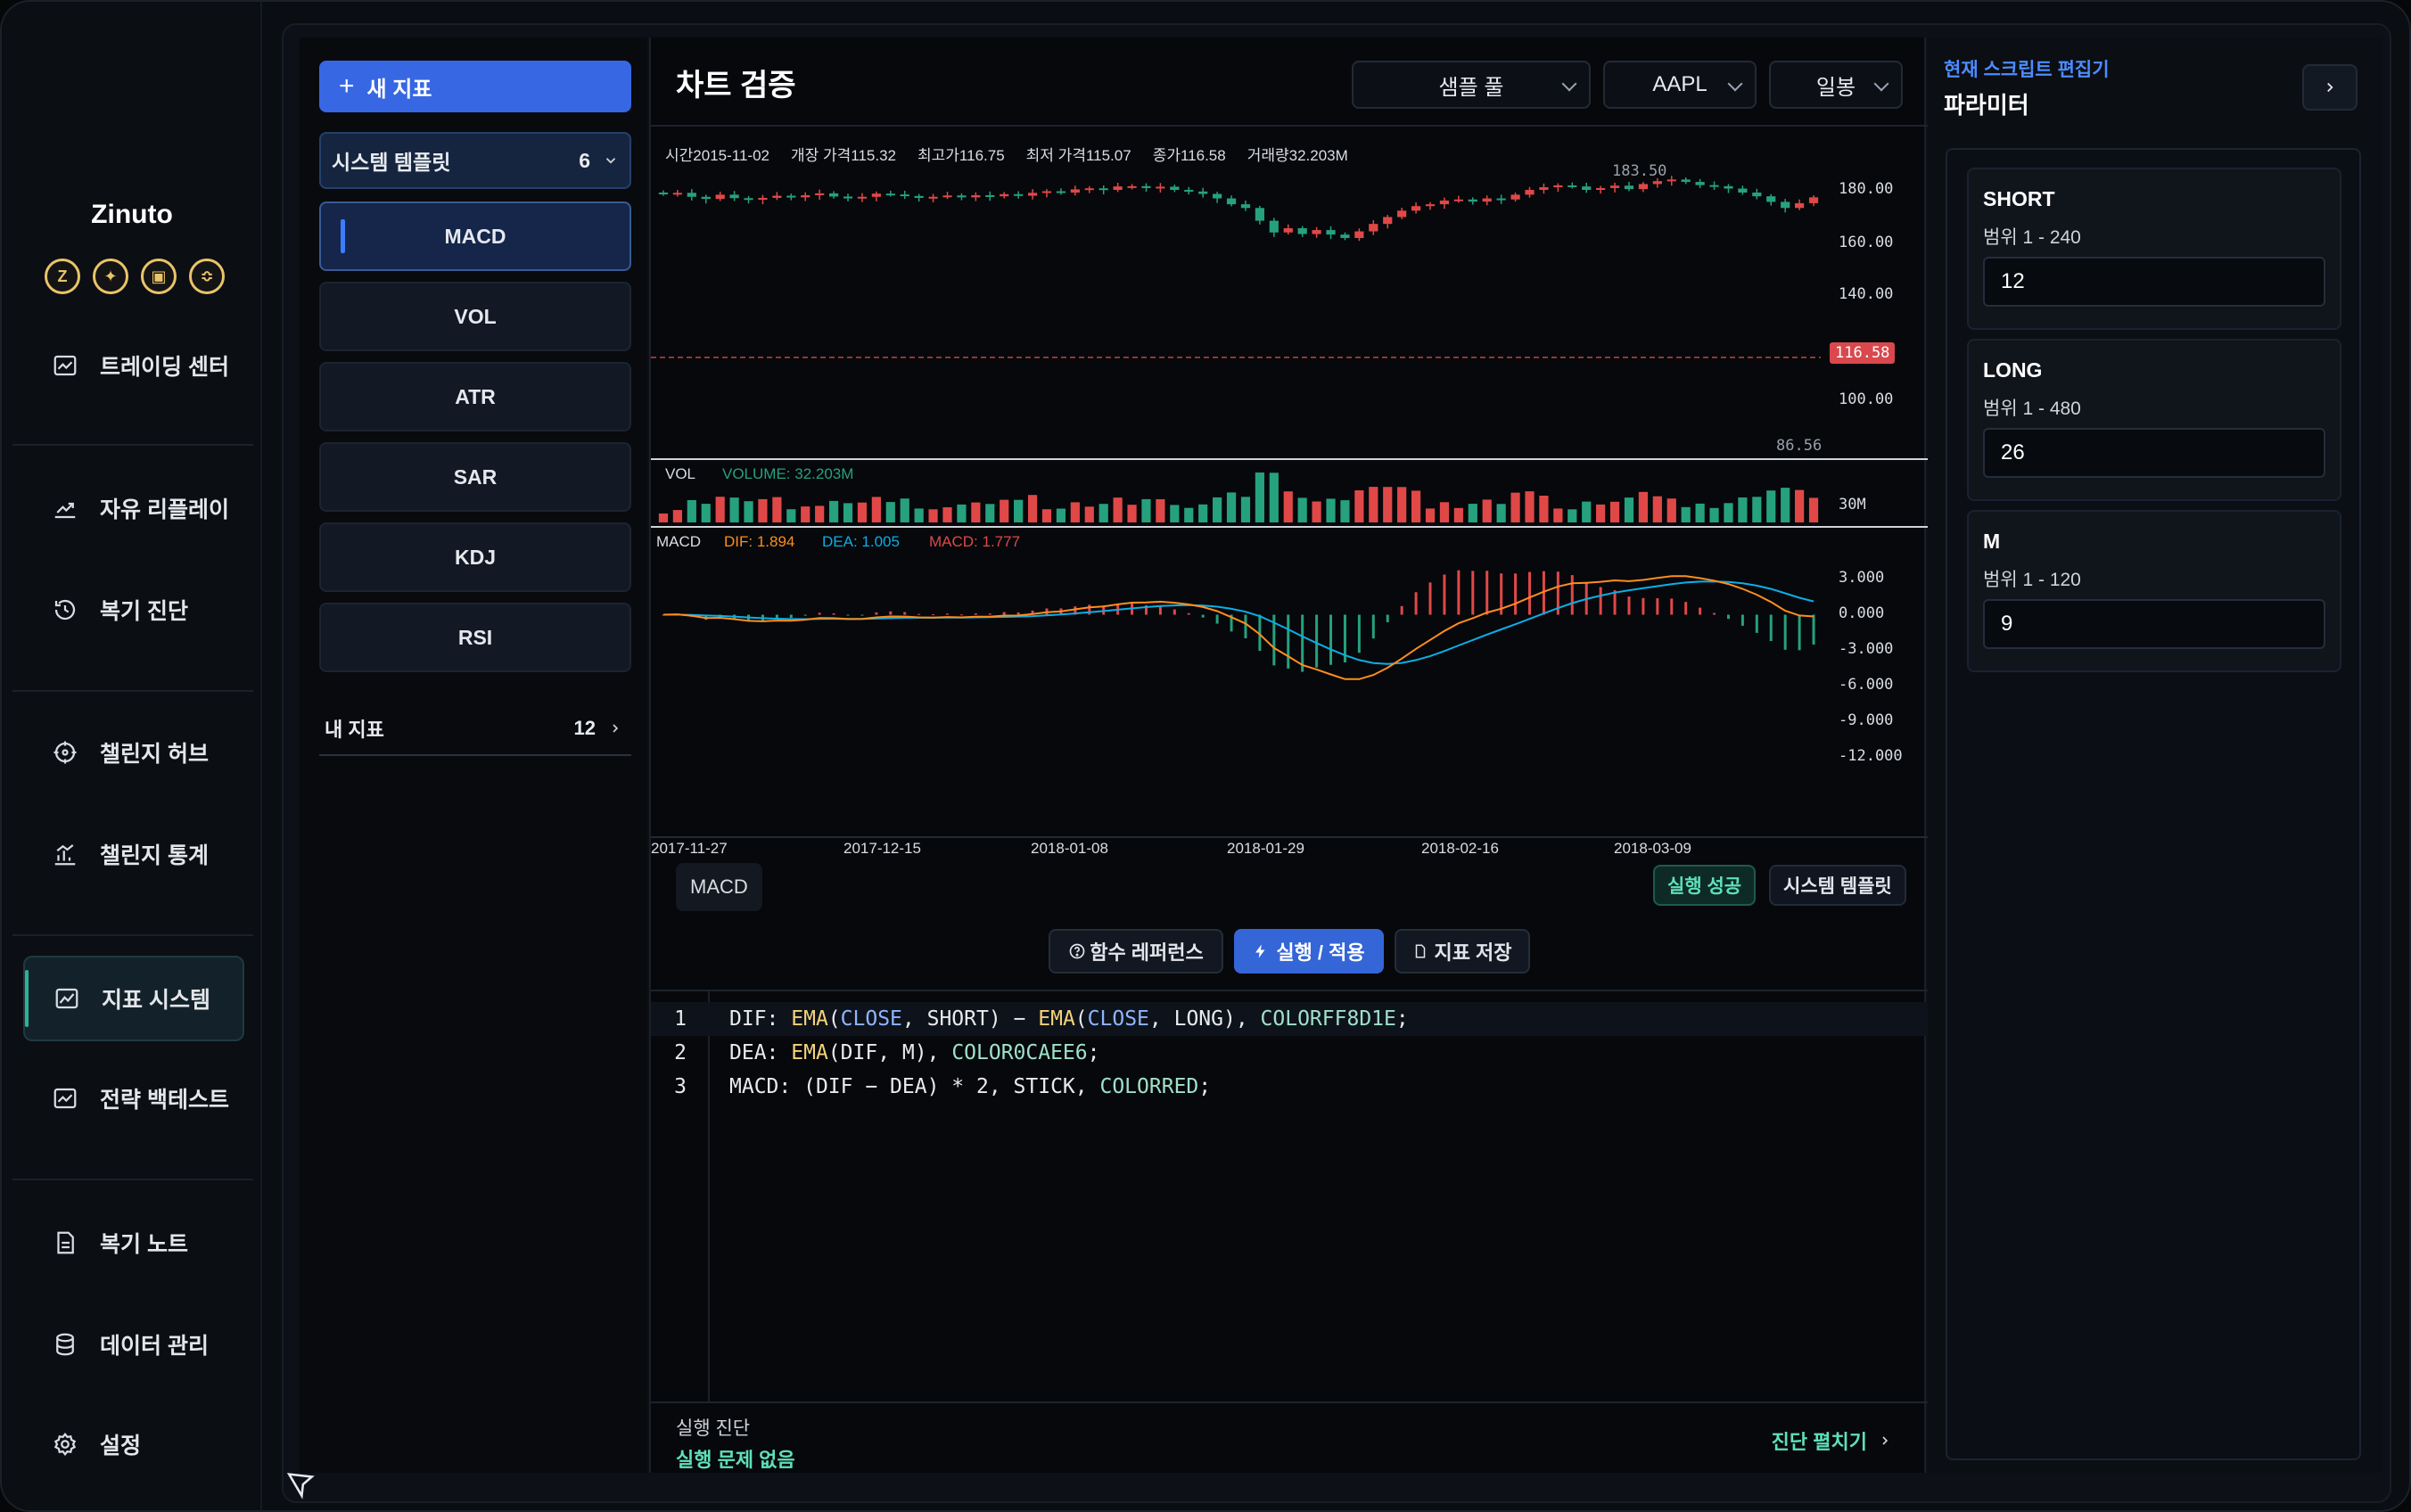 The image size is (2411, 1512). I want to click on system-template-dropdown: 시스템 템플릿 6, so click(475, 160).